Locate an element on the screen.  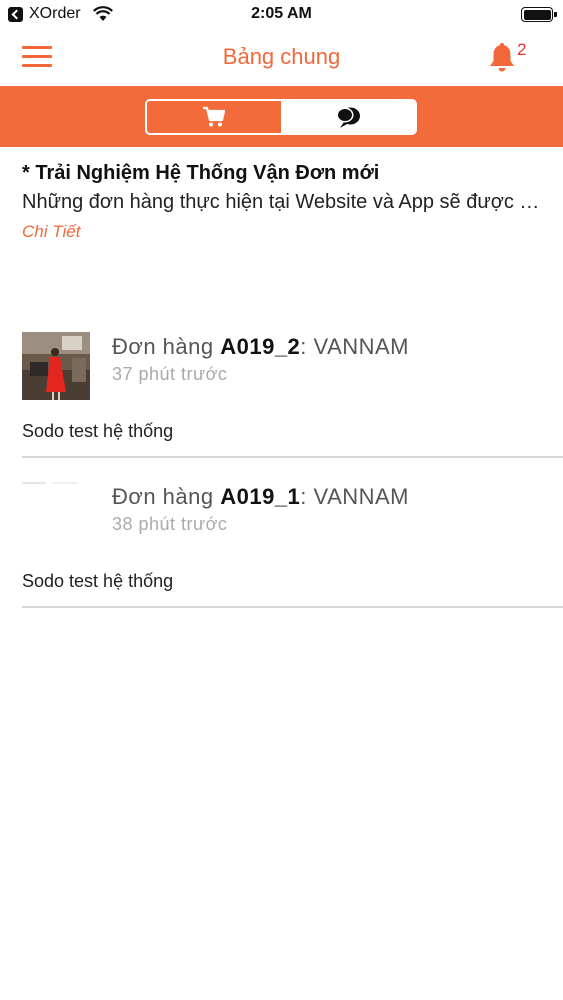
battery-icon is located at coordinates (539, 14).